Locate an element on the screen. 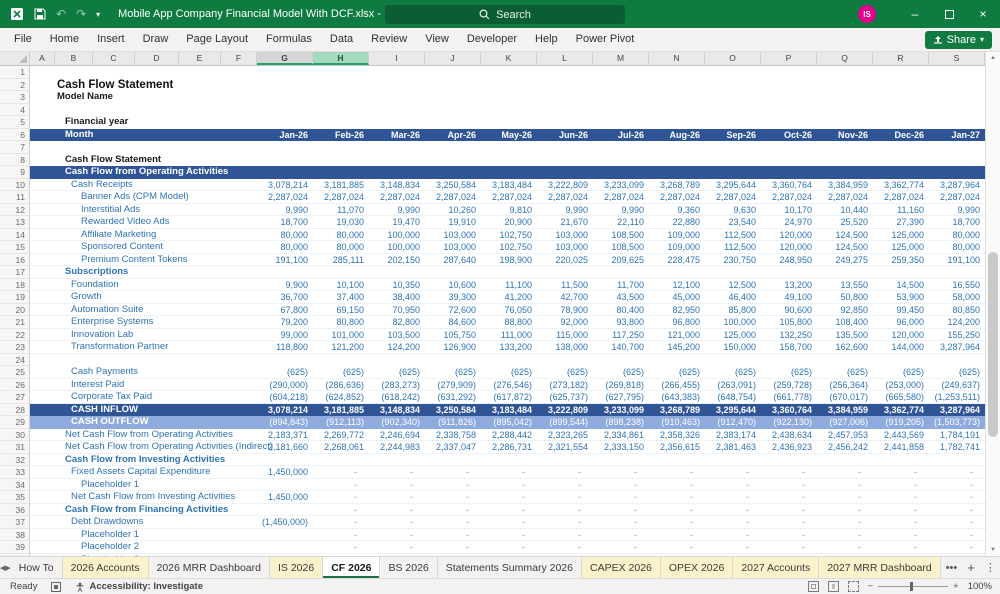  cell: (286,636) is located at coordinates (341, 385).